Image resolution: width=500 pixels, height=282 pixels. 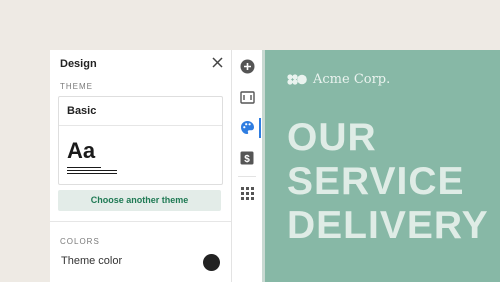 What do you see at coordinates (82, 111) in the screenshot?
I see `theme-name: Basic` at bounding box center [82, 111].